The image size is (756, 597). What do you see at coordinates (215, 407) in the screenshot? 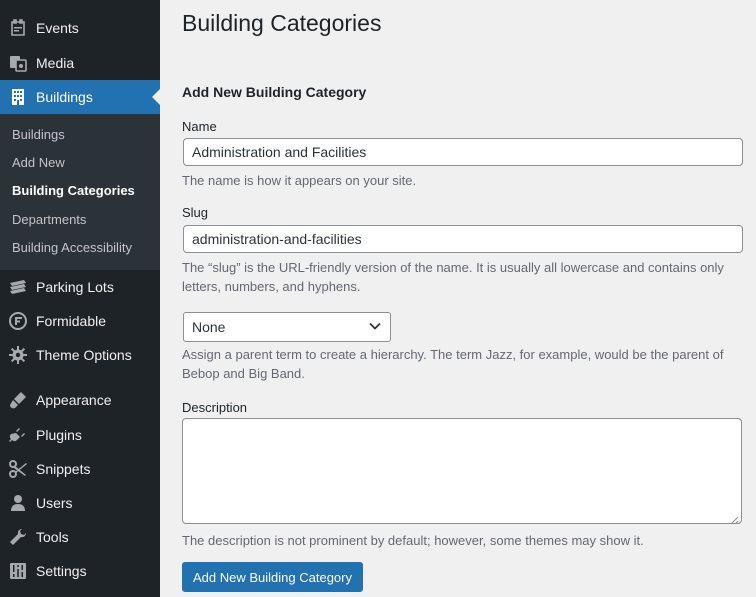
I see `description-label: Description` at bounding box center [215, 407].